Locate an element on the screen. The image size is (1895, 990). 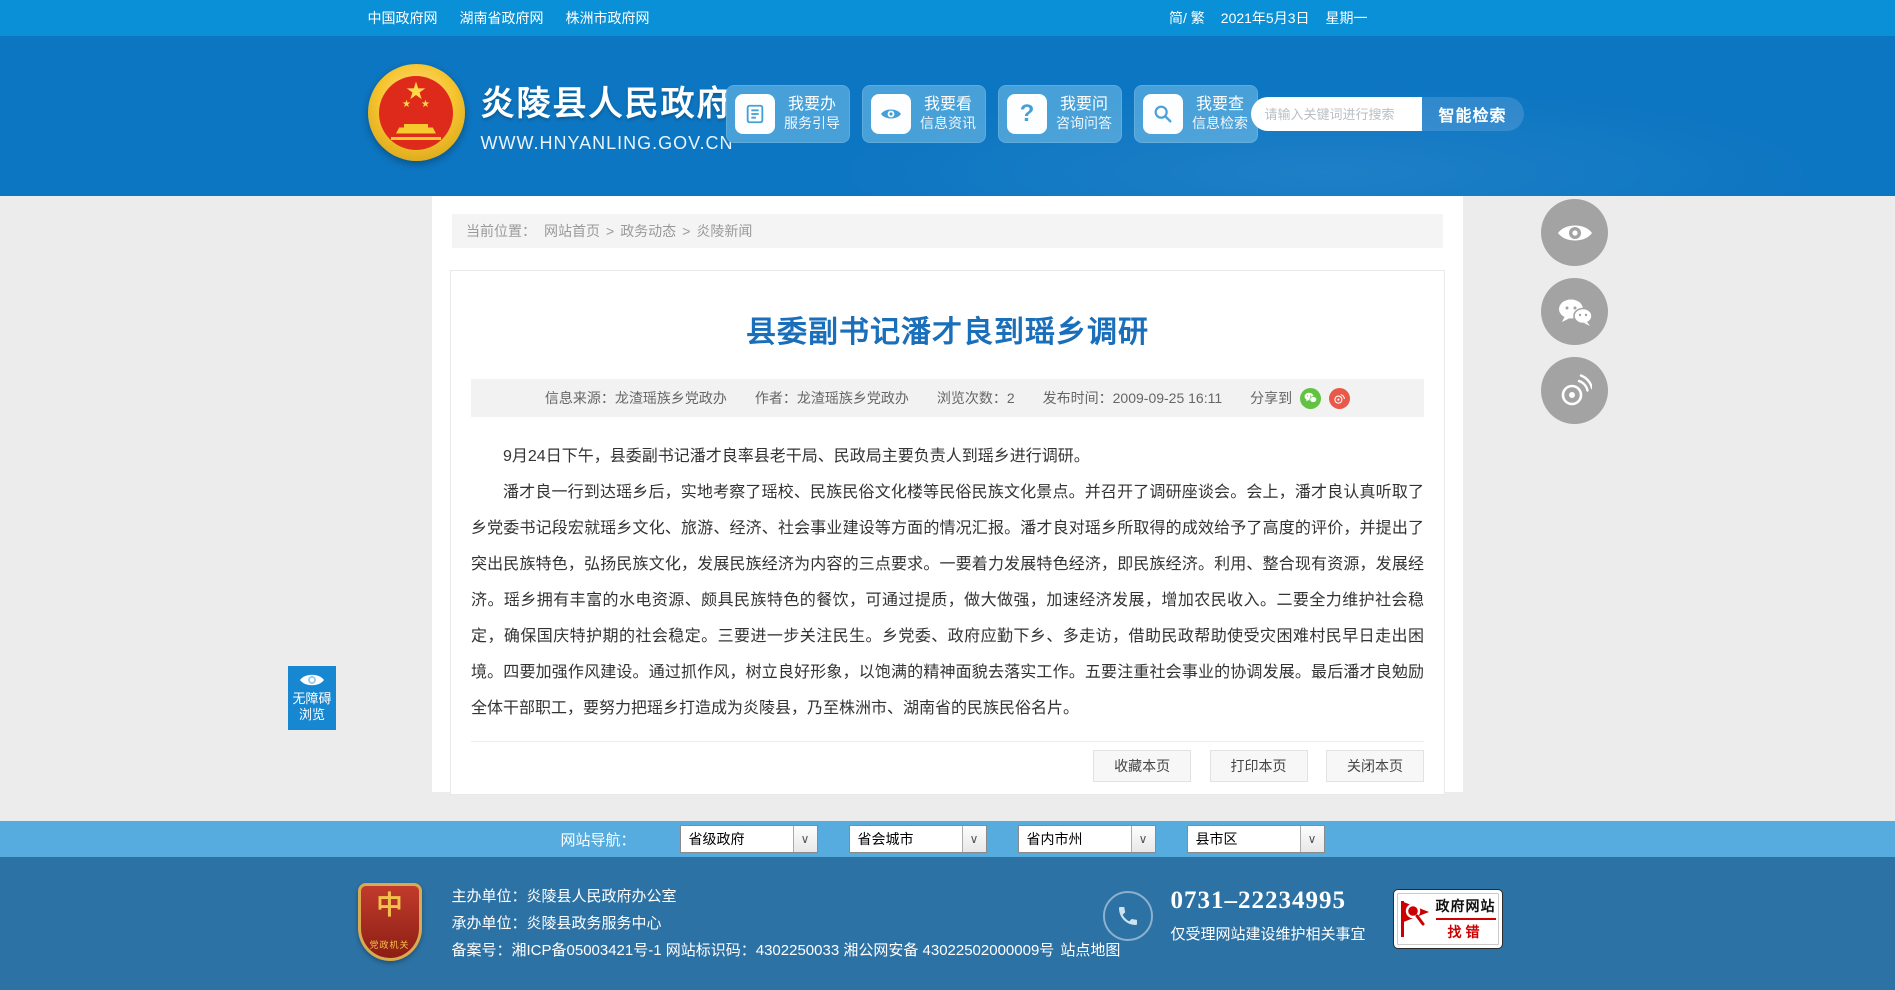
breadcrumb-label: 当前位置： is located at coordinates (501, 231).